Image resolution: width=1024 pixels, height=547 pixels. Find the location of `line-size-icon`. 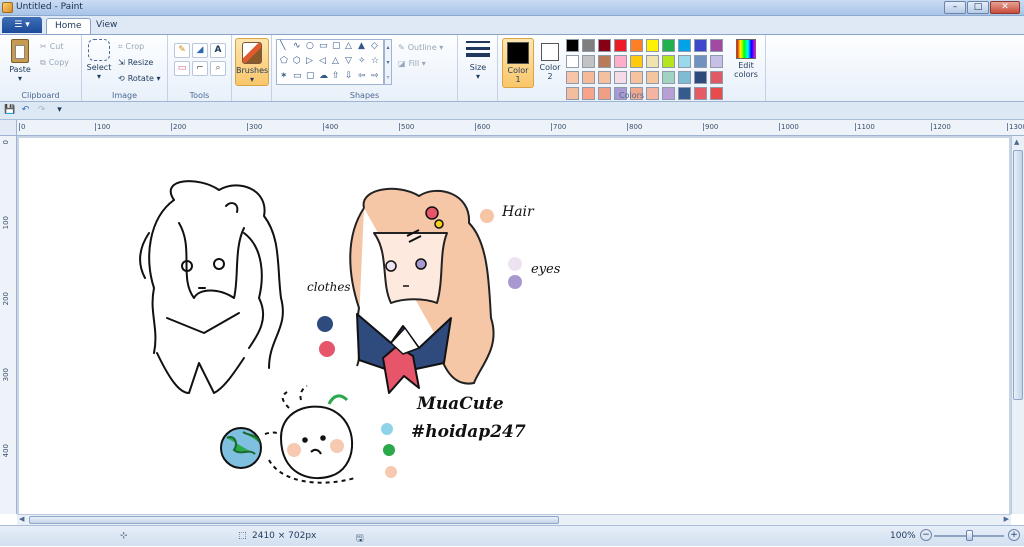

line-size-icon is located at coordinates (478, 50).